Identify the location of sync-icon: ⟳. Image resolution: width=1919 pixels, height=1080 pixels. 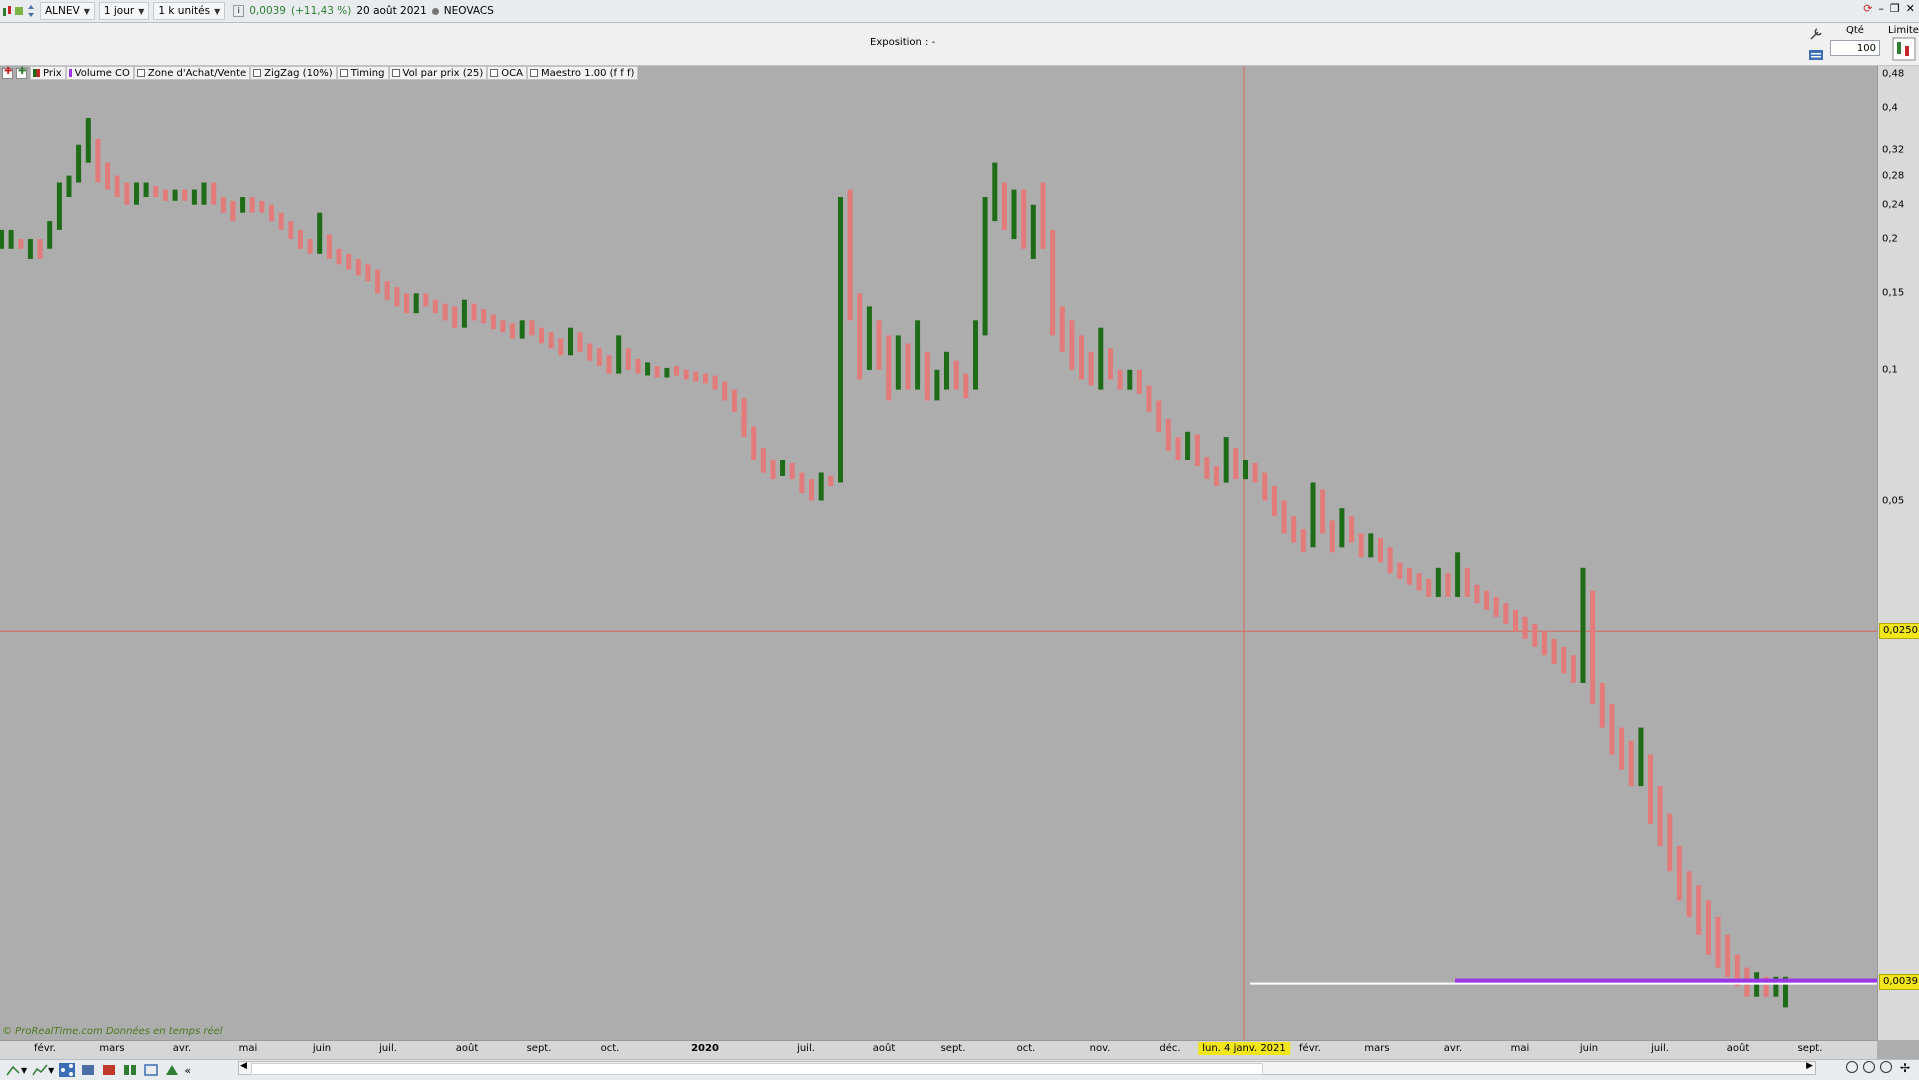
(1867, 8).